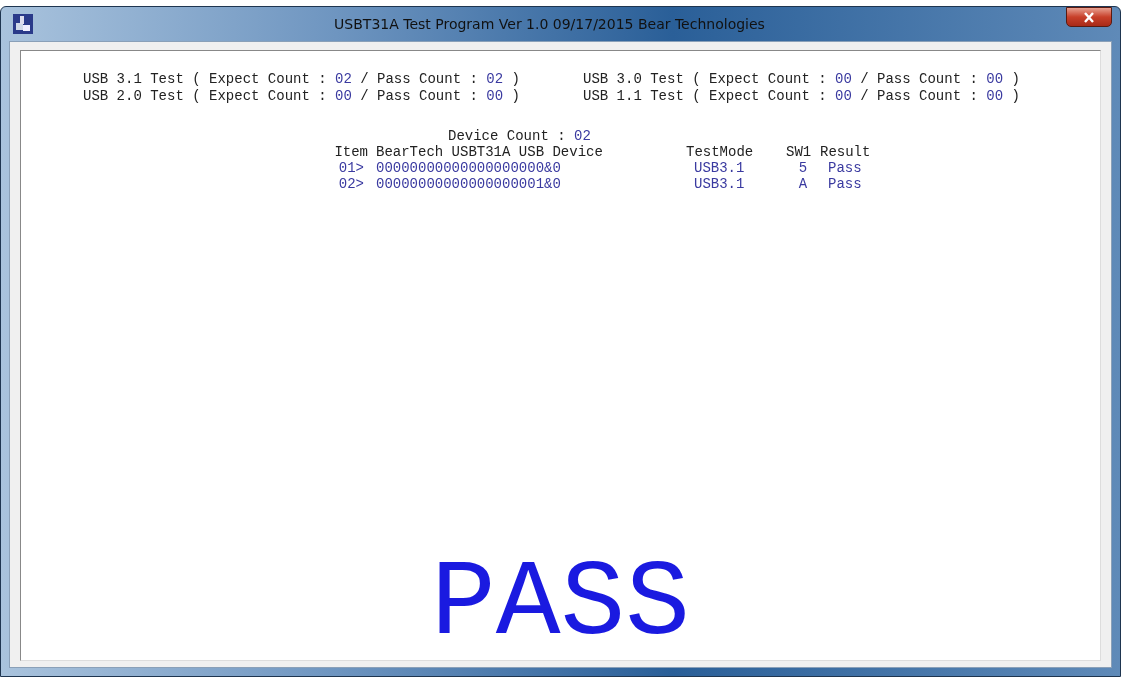  Describe the element at coordinates (720, 152) in the screenshot. I see `column-header: TestMode` at that location.